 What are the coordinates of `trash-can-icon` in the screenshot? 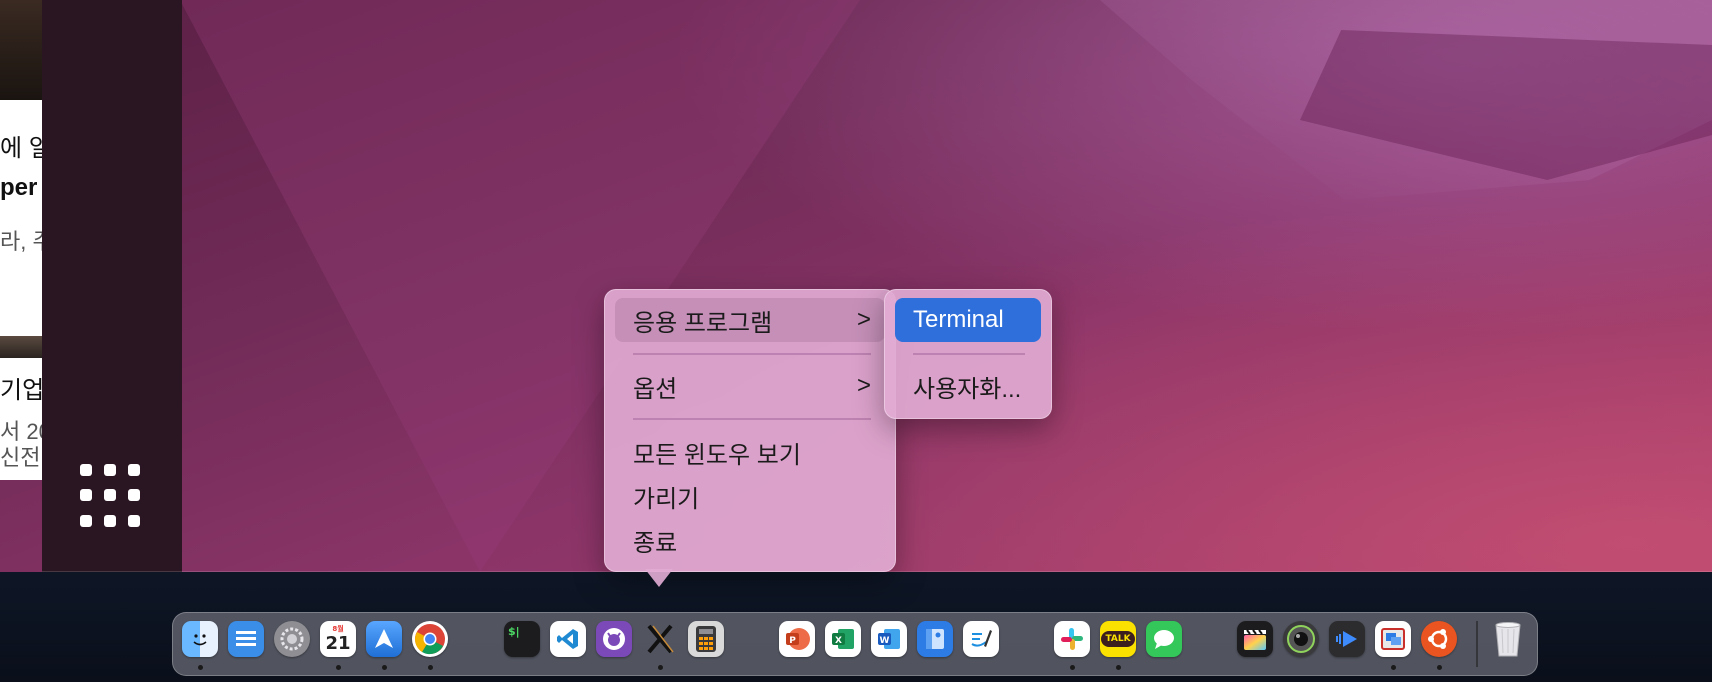 It's located at (1508, 639).